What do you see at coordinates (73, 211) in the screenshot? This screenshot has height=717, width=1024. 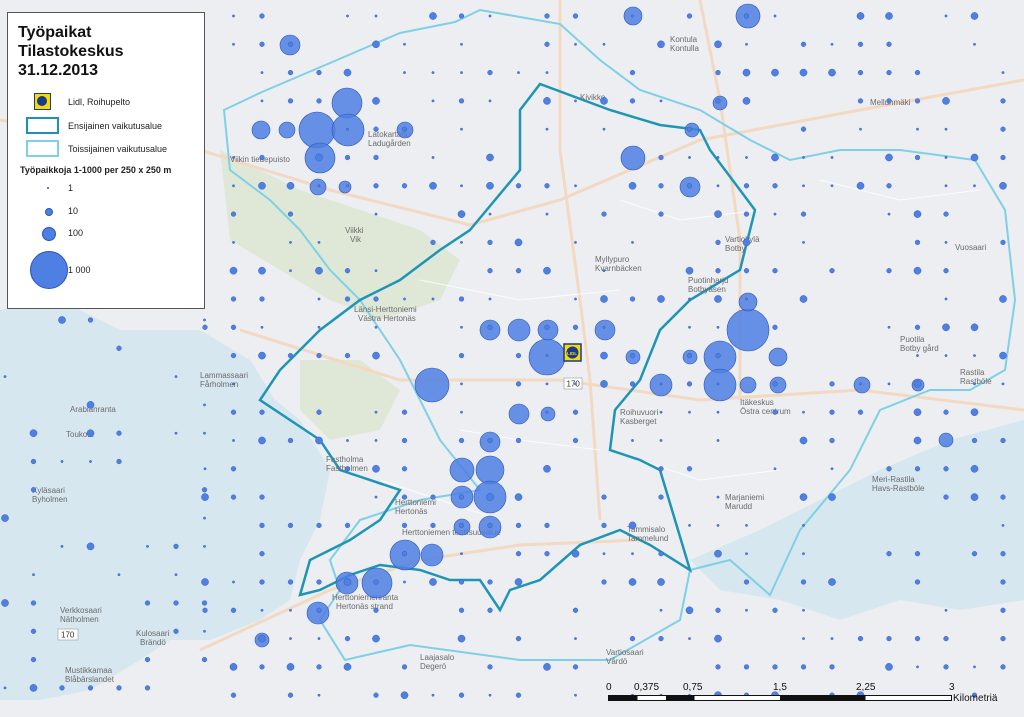 I see `legend-size-label: 10` at bounding box center [73, 211].